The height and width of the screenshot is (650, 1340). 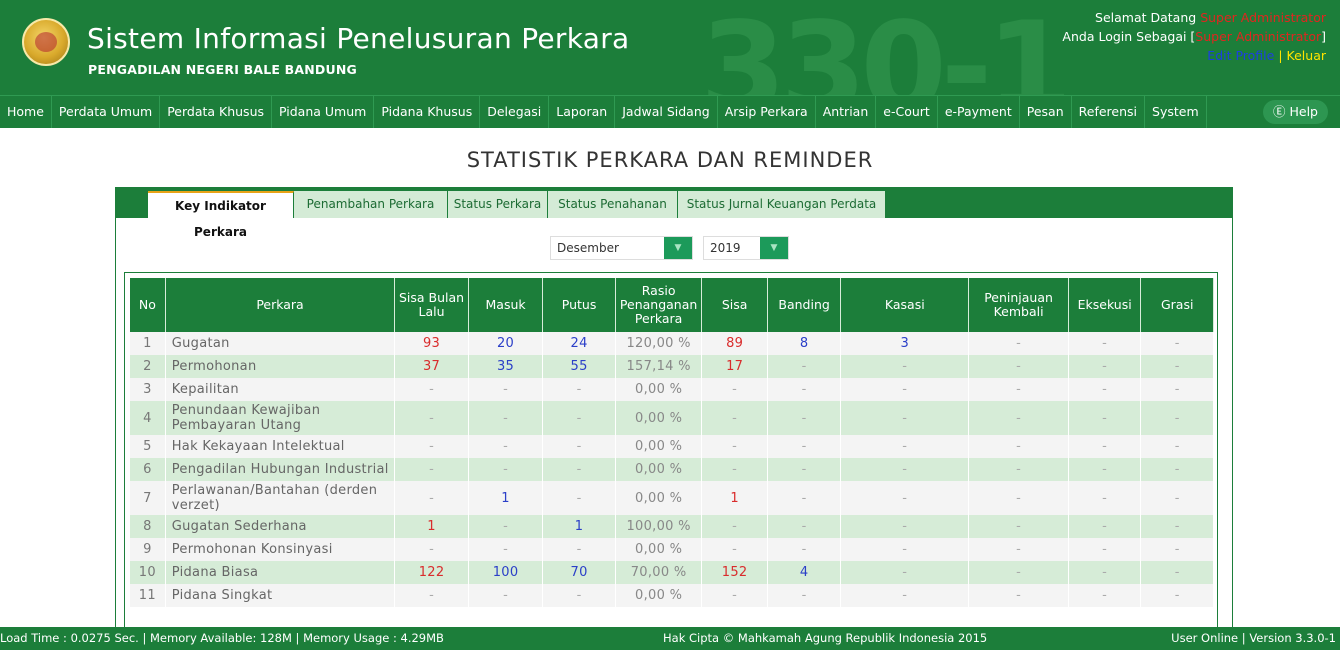 What do you see at coordinates (746, 248) in the screenshot?
I see `year-select: 2019 ▼` at bounding box center [746, 248].